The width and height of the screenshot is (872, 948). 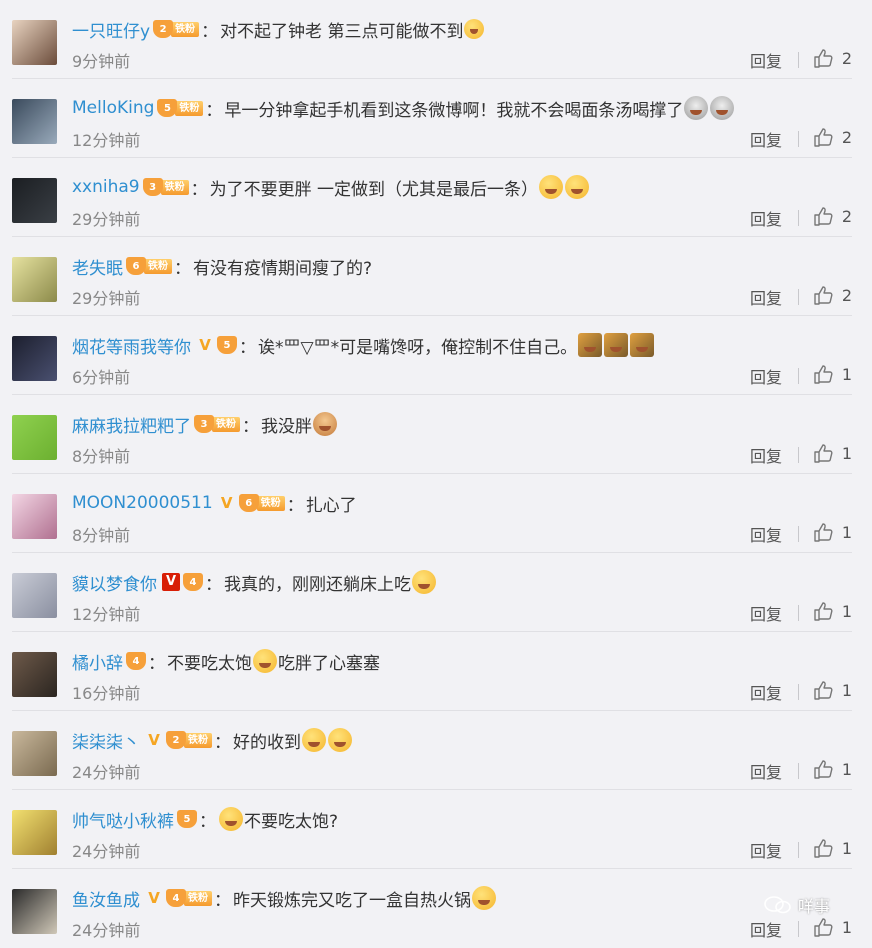 What do you see at coordinates (97, 266) in the screenshot?
I see `username-link: 老失眠` at bounding box center [97, 266].